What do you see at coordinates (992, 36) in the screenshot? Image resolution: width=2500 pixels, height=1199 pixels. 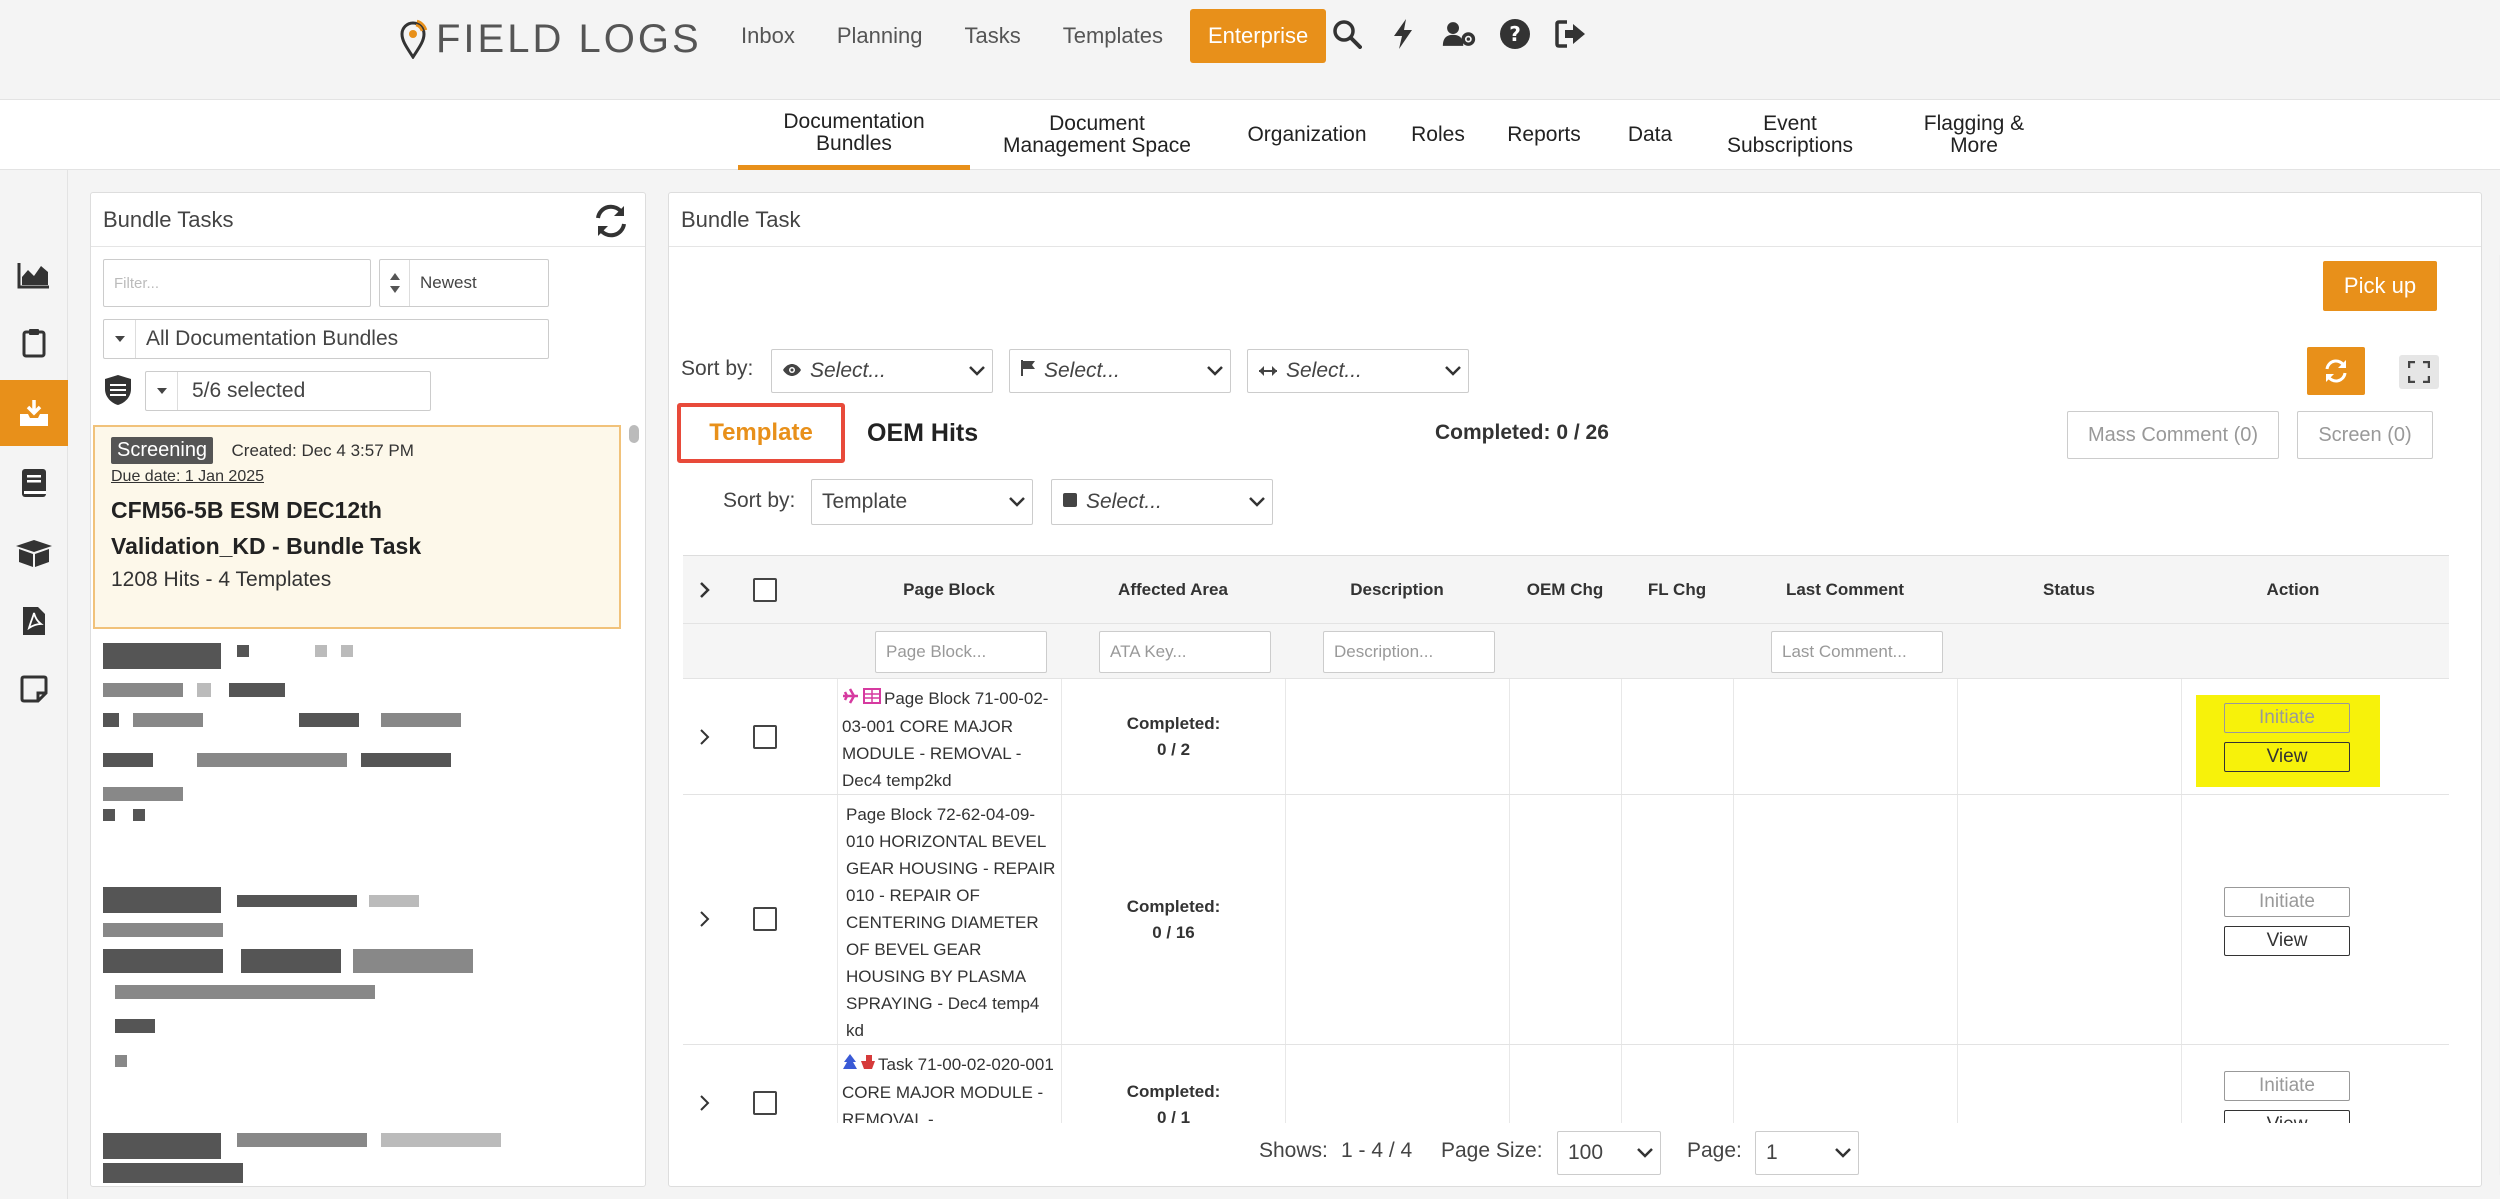 I see `nav-tasks: Tasks` at bounding box center [992, 36].